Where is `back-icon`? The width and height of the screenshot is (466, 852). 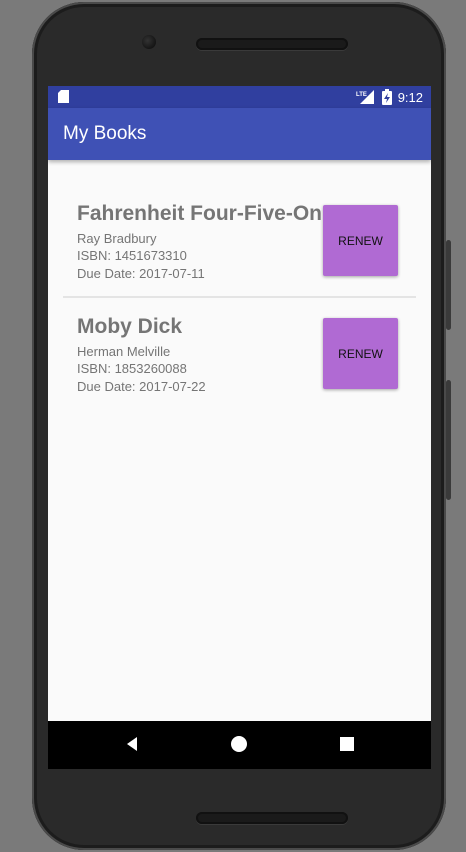
back-icon is located at coordinates (132, 744).